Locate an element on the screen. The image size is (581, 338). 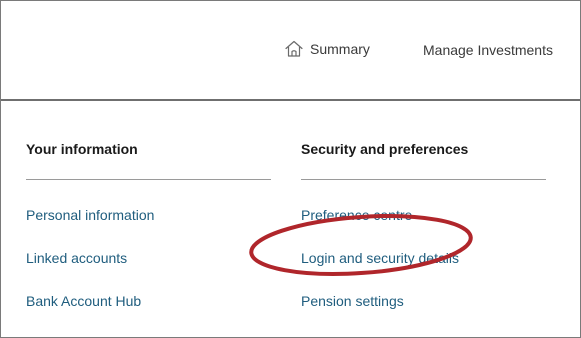
nav-summary-link: Summary is located at coordinates (327, 49).